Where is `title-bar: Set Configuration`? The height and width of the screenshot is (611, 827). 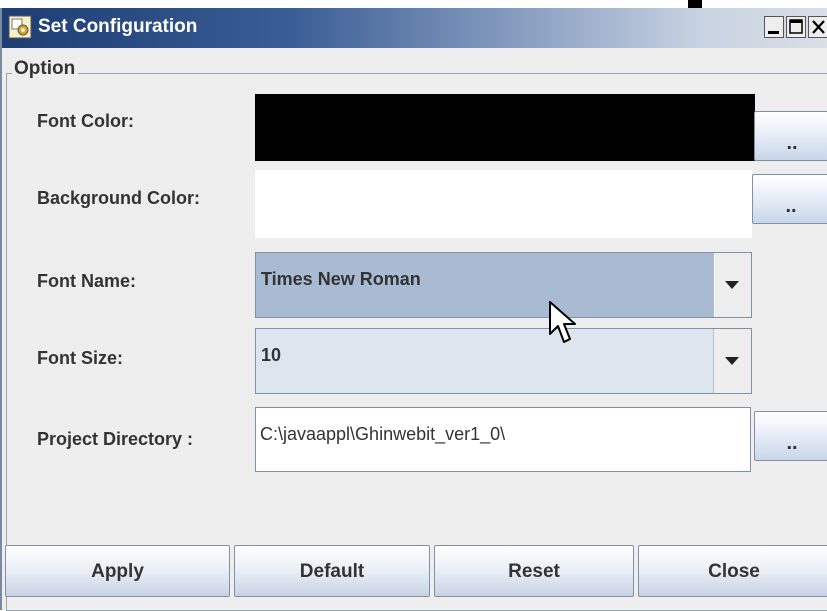
title-bar: Set Configuration is located at coordinates (414, 28).